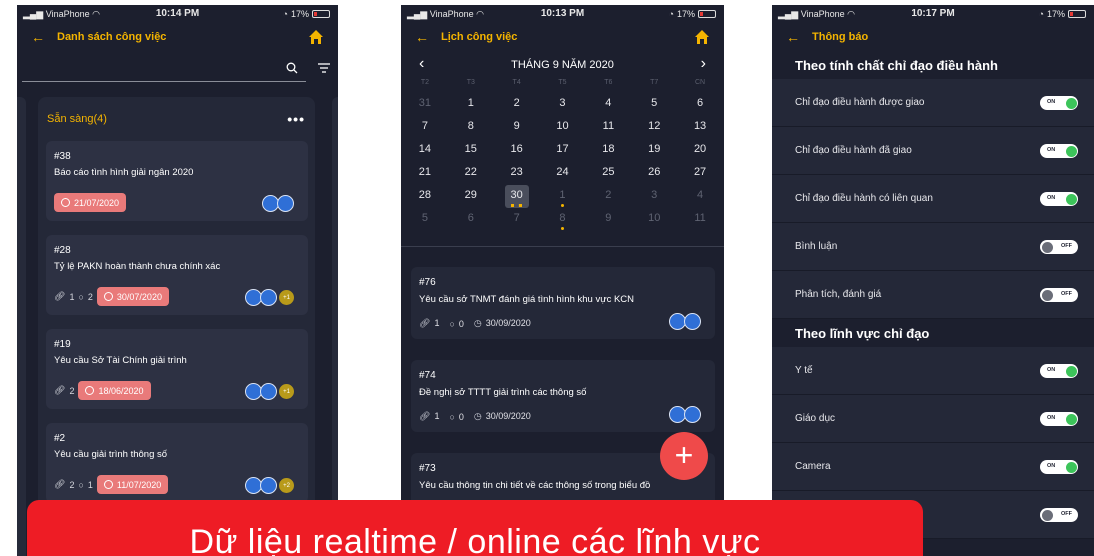  Describe the element at coordinates (700, 173) in the screenshot. I see `calendar-day: 27` at that location.